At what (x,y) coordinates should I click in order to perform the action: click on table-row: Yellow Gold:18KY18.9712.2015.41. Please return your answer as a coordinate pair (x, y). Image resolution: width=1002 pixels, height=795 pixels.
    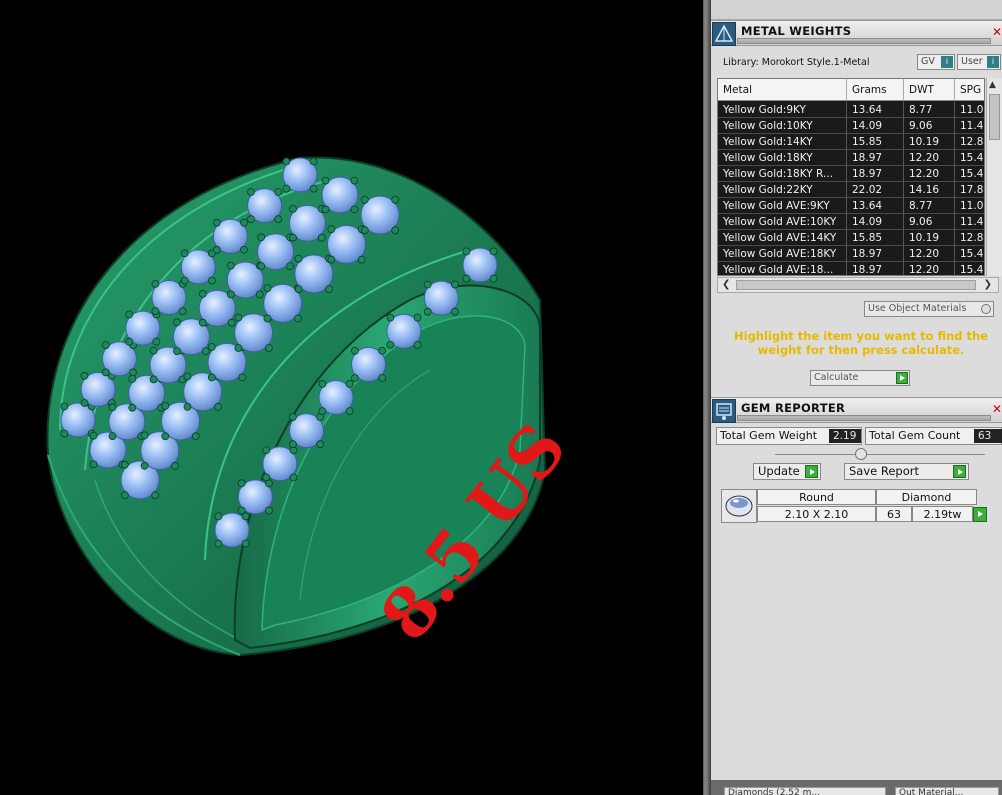
    Looking at the image, I should click on (851, 158).